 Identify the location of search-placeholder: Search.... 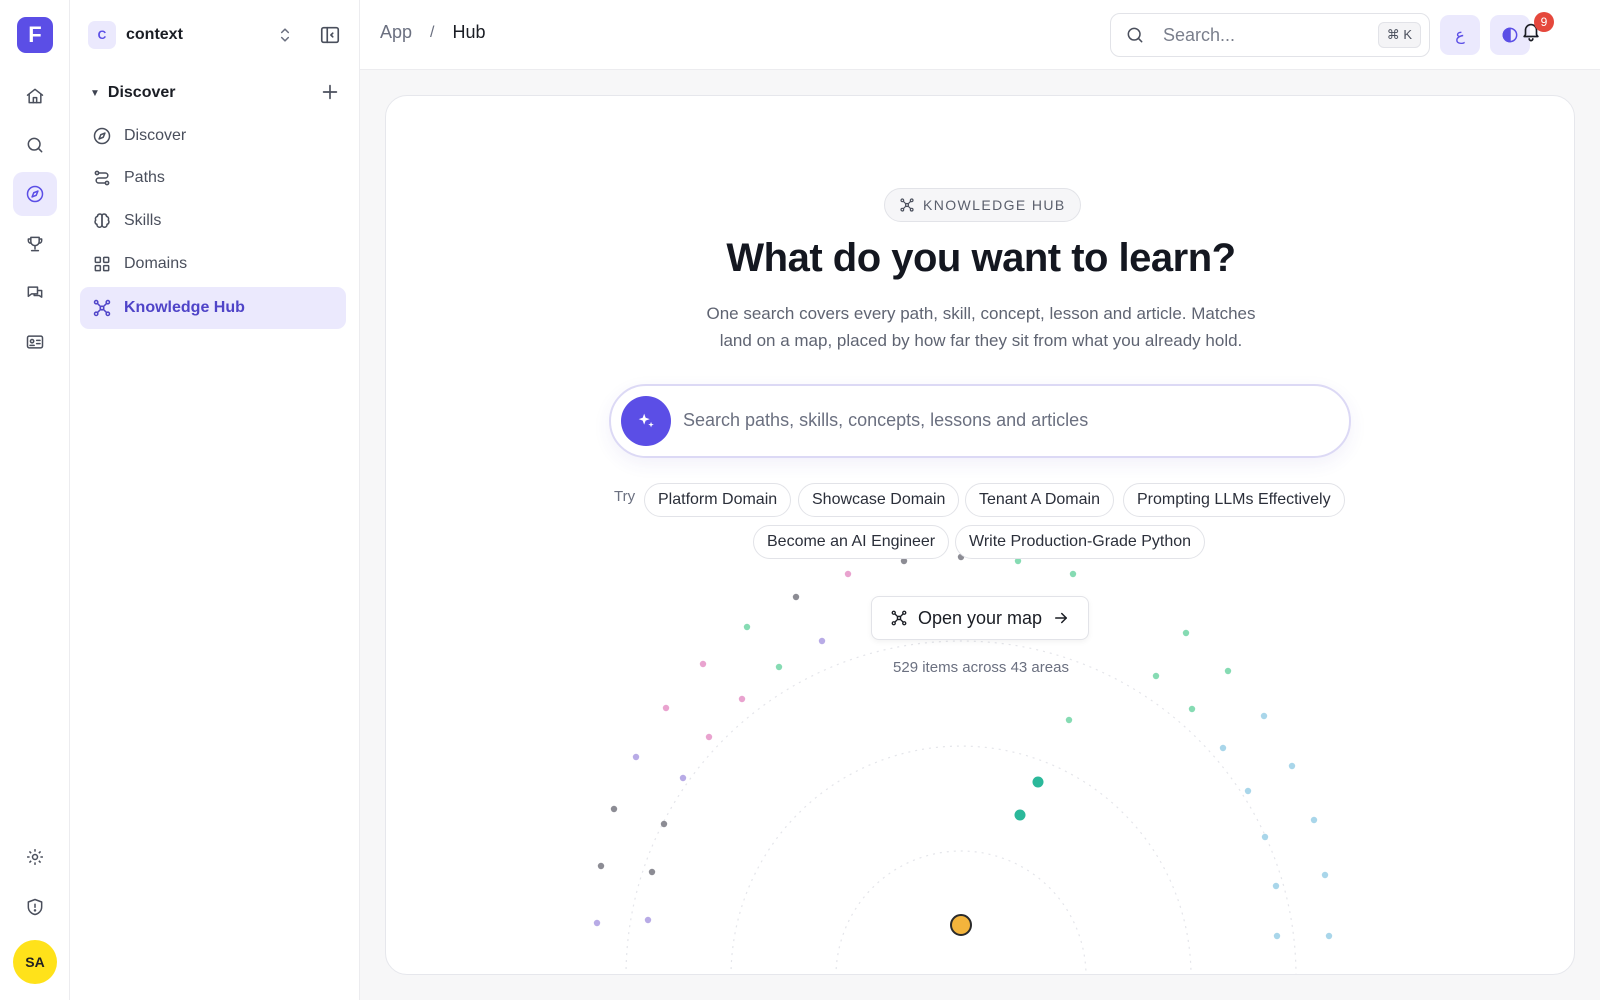
(1199, 34).